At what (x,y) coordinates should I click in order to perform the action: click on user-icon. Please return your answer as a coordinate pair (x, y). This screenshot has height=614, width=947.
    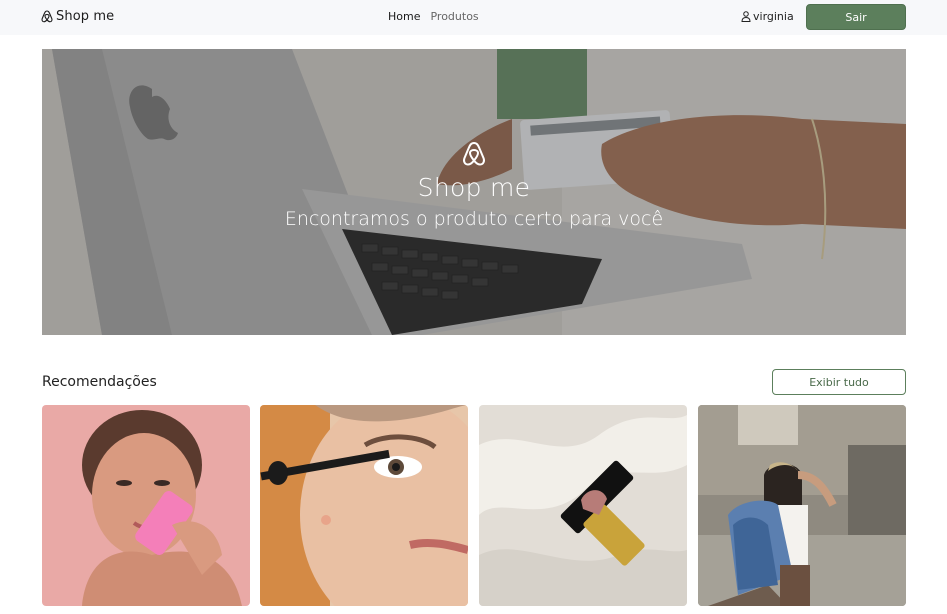
    Looking at the image, I should click on (746, 16).